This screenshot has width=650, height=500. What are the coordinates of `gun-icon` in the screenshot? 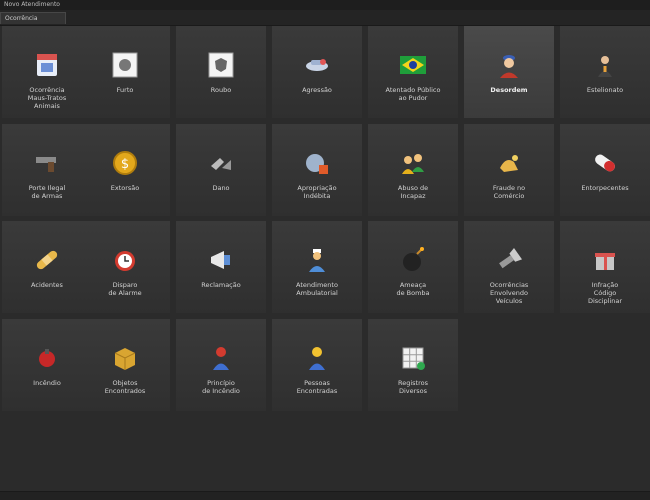 It's located at (47, 163).